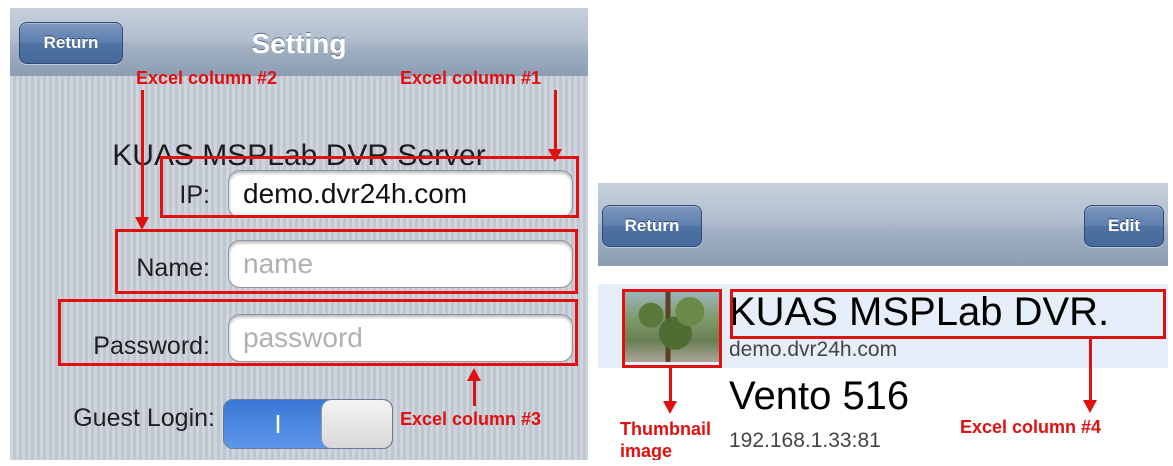 This screenshot has width=1173, height=466. Describe the element at coordinates (652, 226) in the screenshot. I see `return-button-list: Return` at that location.